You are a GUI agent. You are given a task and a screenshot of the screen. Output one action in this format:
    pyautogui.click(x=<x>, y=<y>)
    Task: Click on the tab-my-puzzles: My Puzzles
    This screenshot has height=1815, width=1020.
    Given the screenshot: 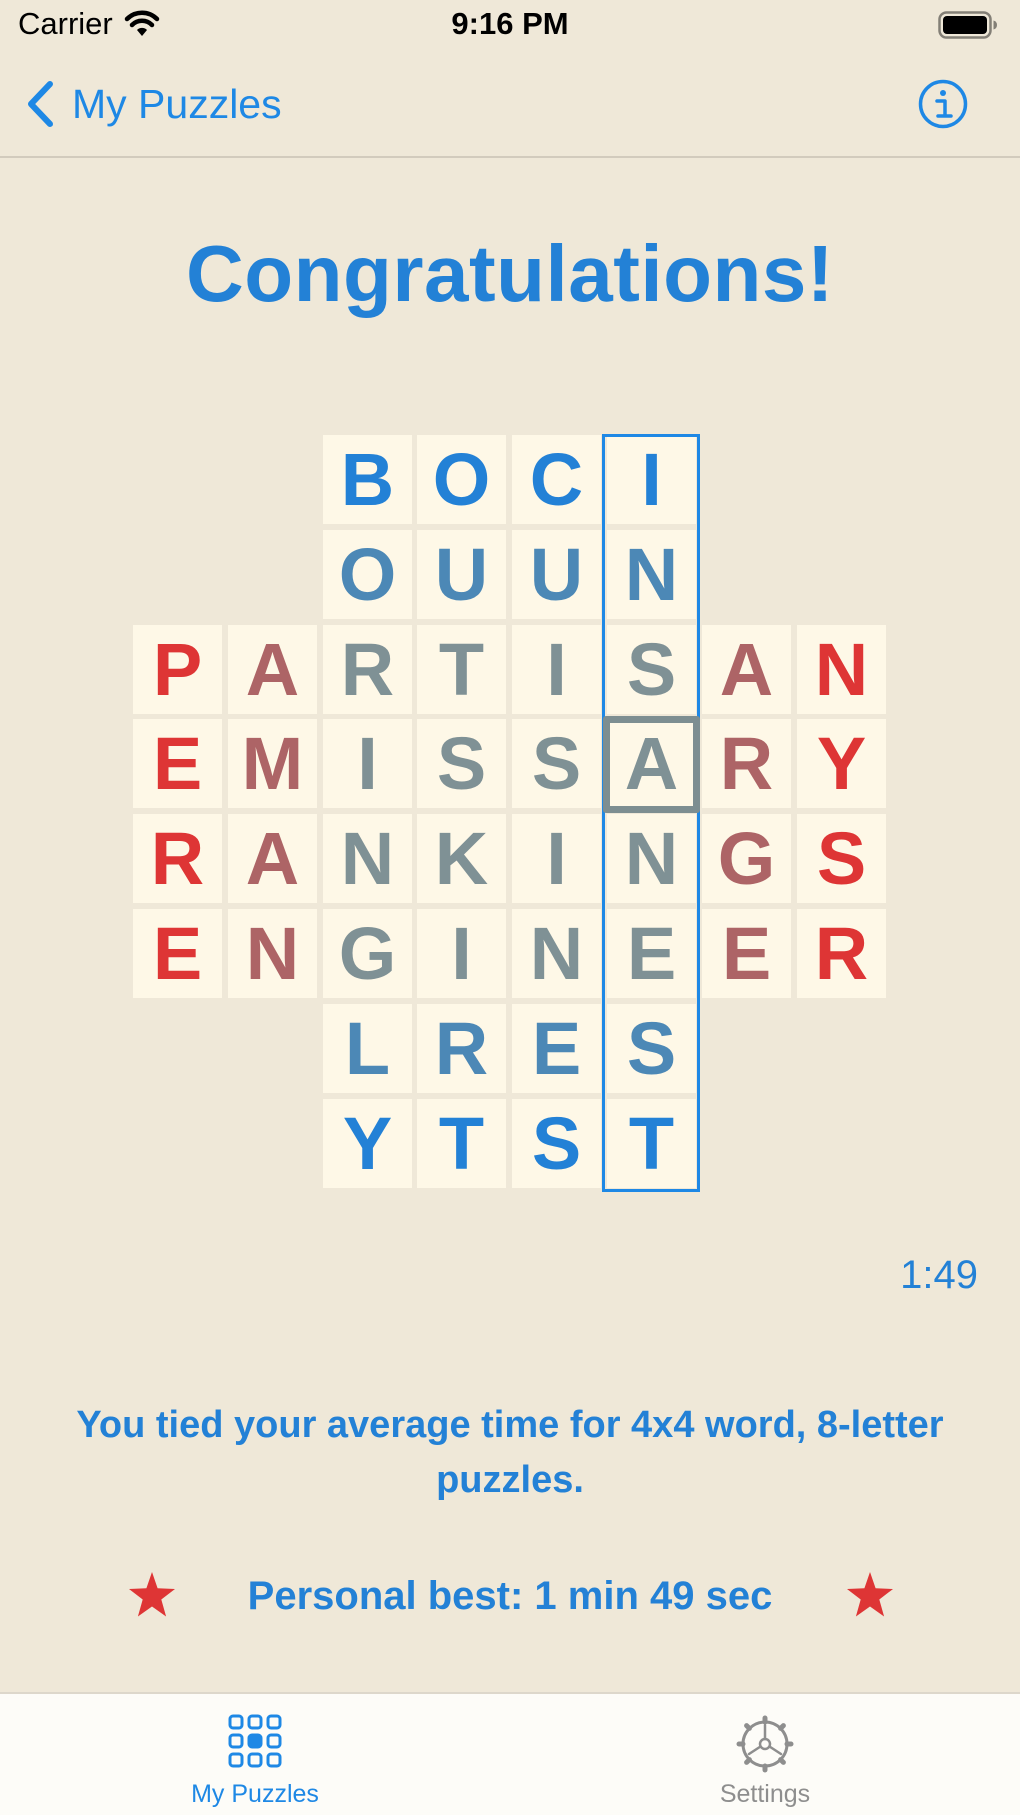 What is the action you would take?
    pyautogui.click(x=255, y=1754)
    